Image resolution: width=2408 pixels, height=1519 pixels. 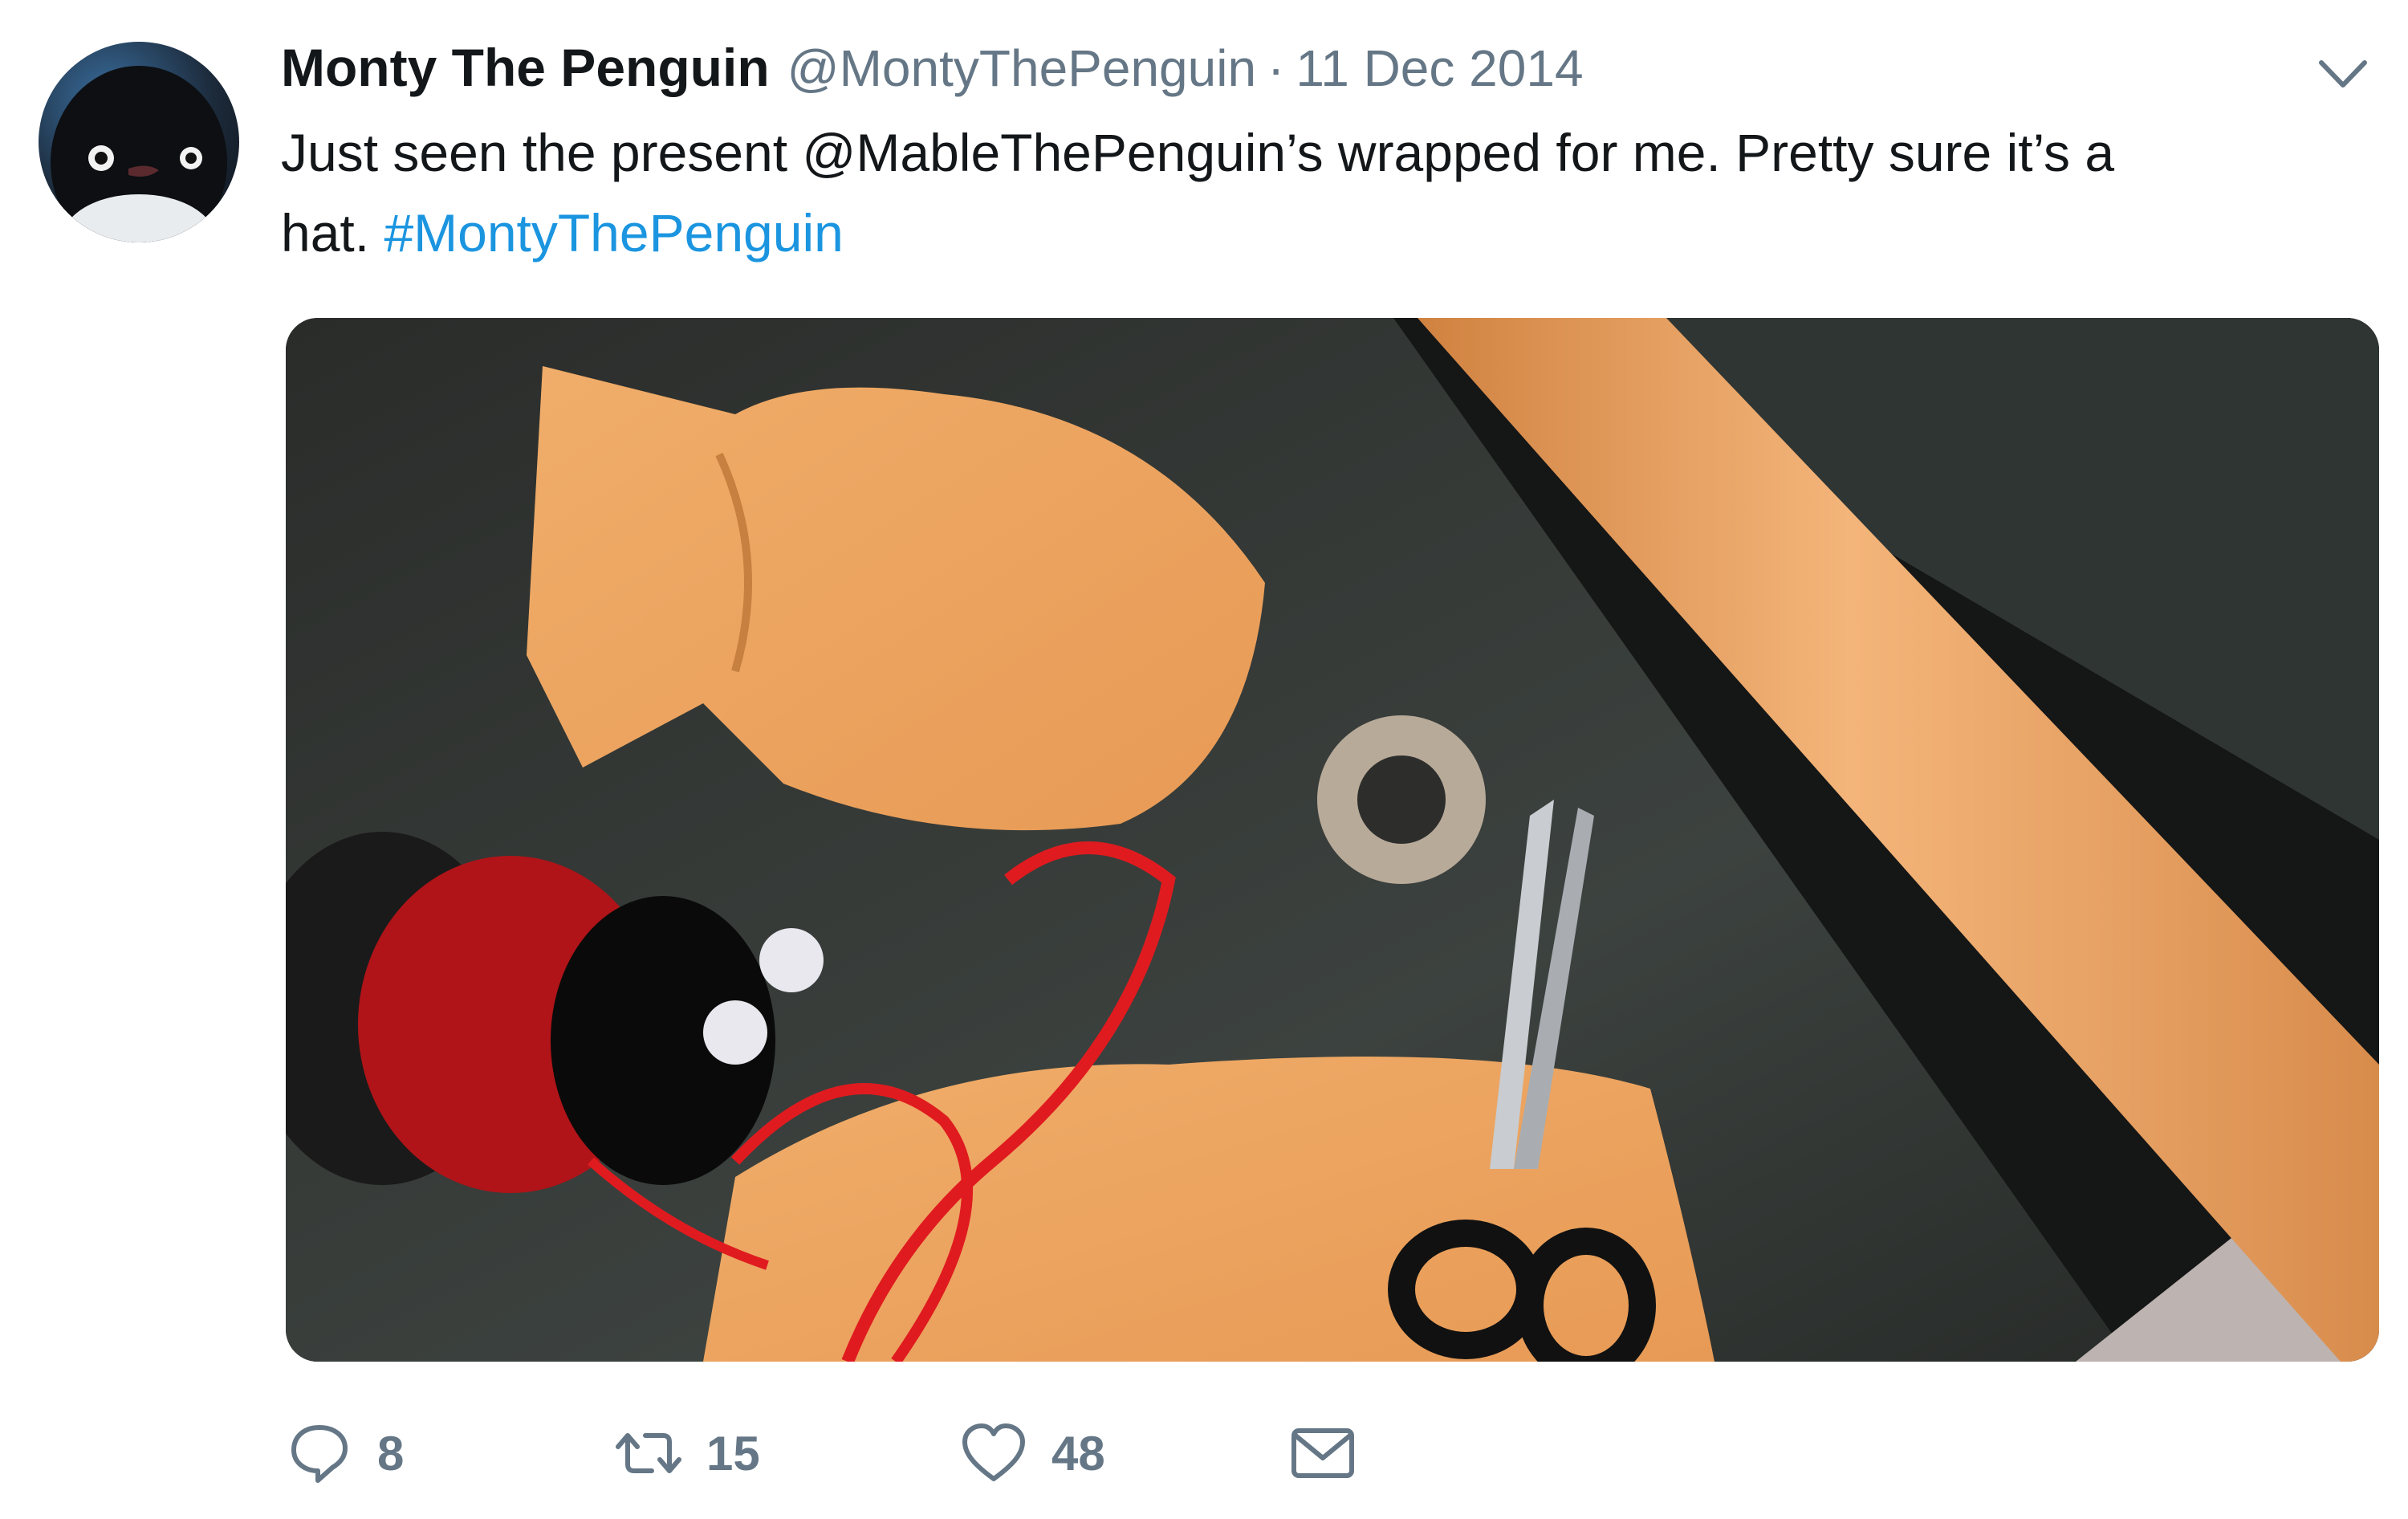 I want to click on user-handle: @MontyThePenguin, so click(x=1021, y=68).